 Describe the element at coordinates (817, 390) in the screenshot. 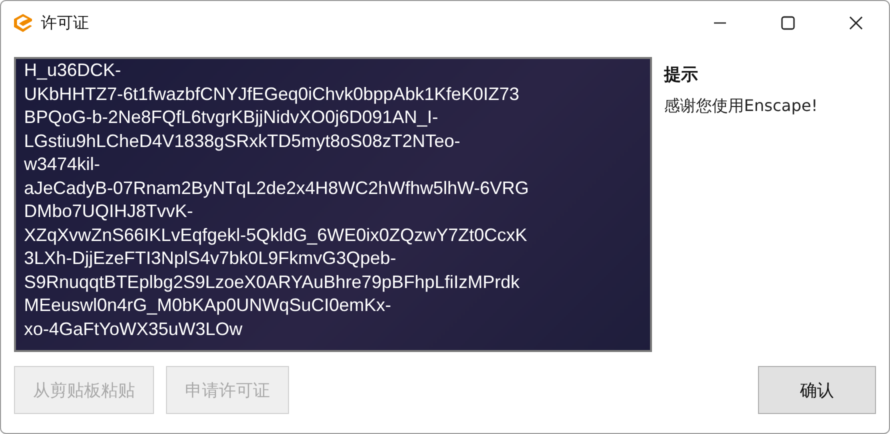

I see `confirm-button: 确认` at that location.